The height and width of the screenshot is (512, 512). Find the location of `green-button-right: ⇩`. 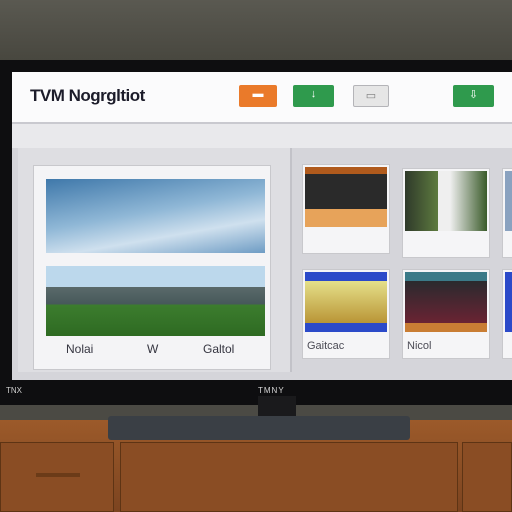

green-button-right: ⇩ is located at coordinates (473, 96).